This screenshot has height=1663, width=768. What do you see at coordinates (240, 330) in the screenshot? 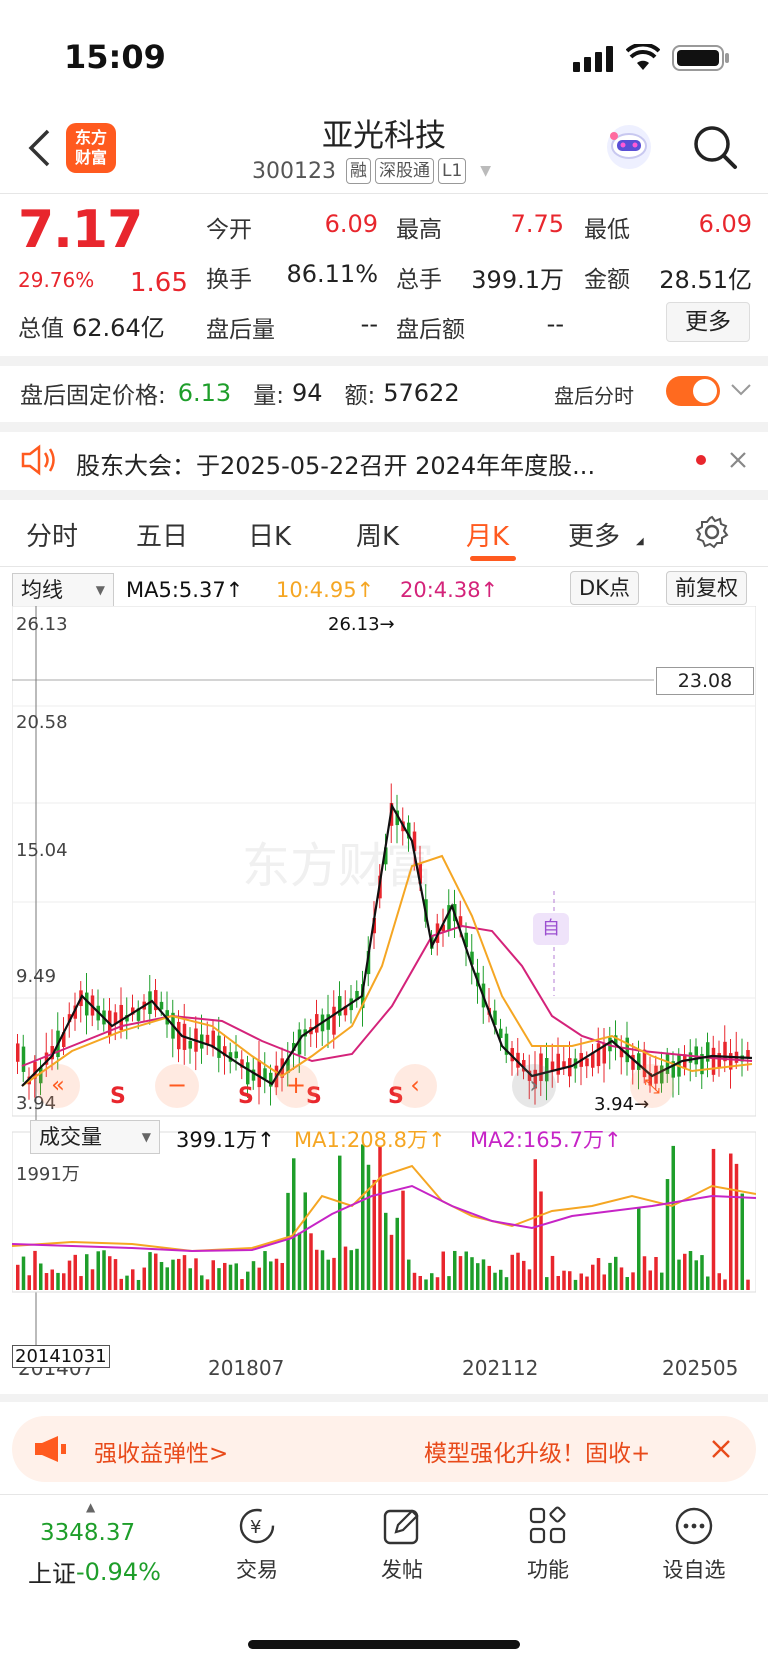
I see `after-volume-label: 盘后量` at bounding box center [240, 330].